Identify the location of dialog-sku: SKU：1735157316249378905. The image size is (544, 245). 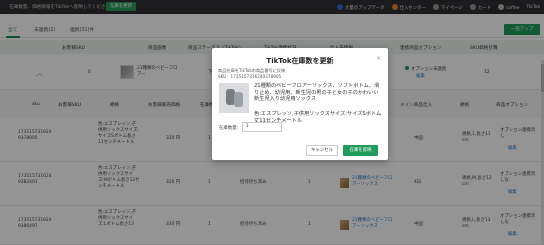
(250, 76).